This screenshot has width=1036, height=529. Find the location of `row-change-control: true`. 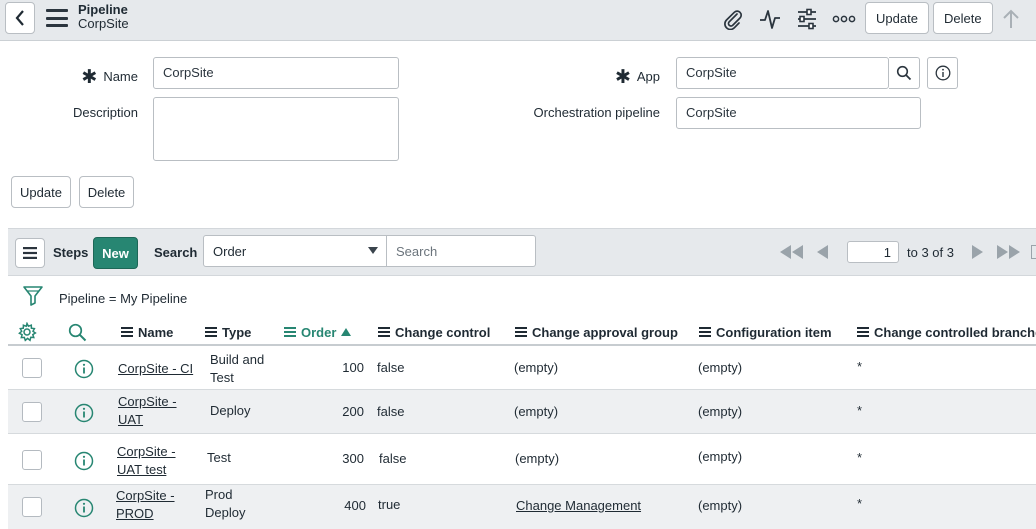

row-change-control: true is located at coordinates (389, 504).